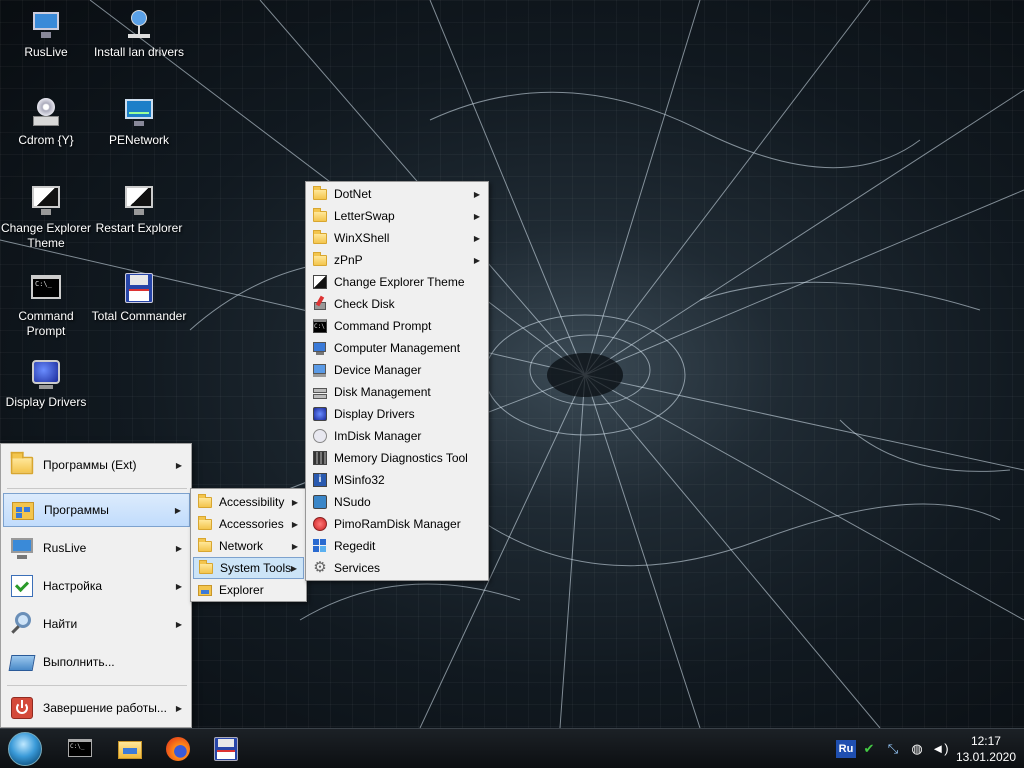 The height and width of the screenshot is (768, 1024). Describe the element at coordinates (96, 624) in the screenshot. I see `start-item-find: Найти ▶` at that location.